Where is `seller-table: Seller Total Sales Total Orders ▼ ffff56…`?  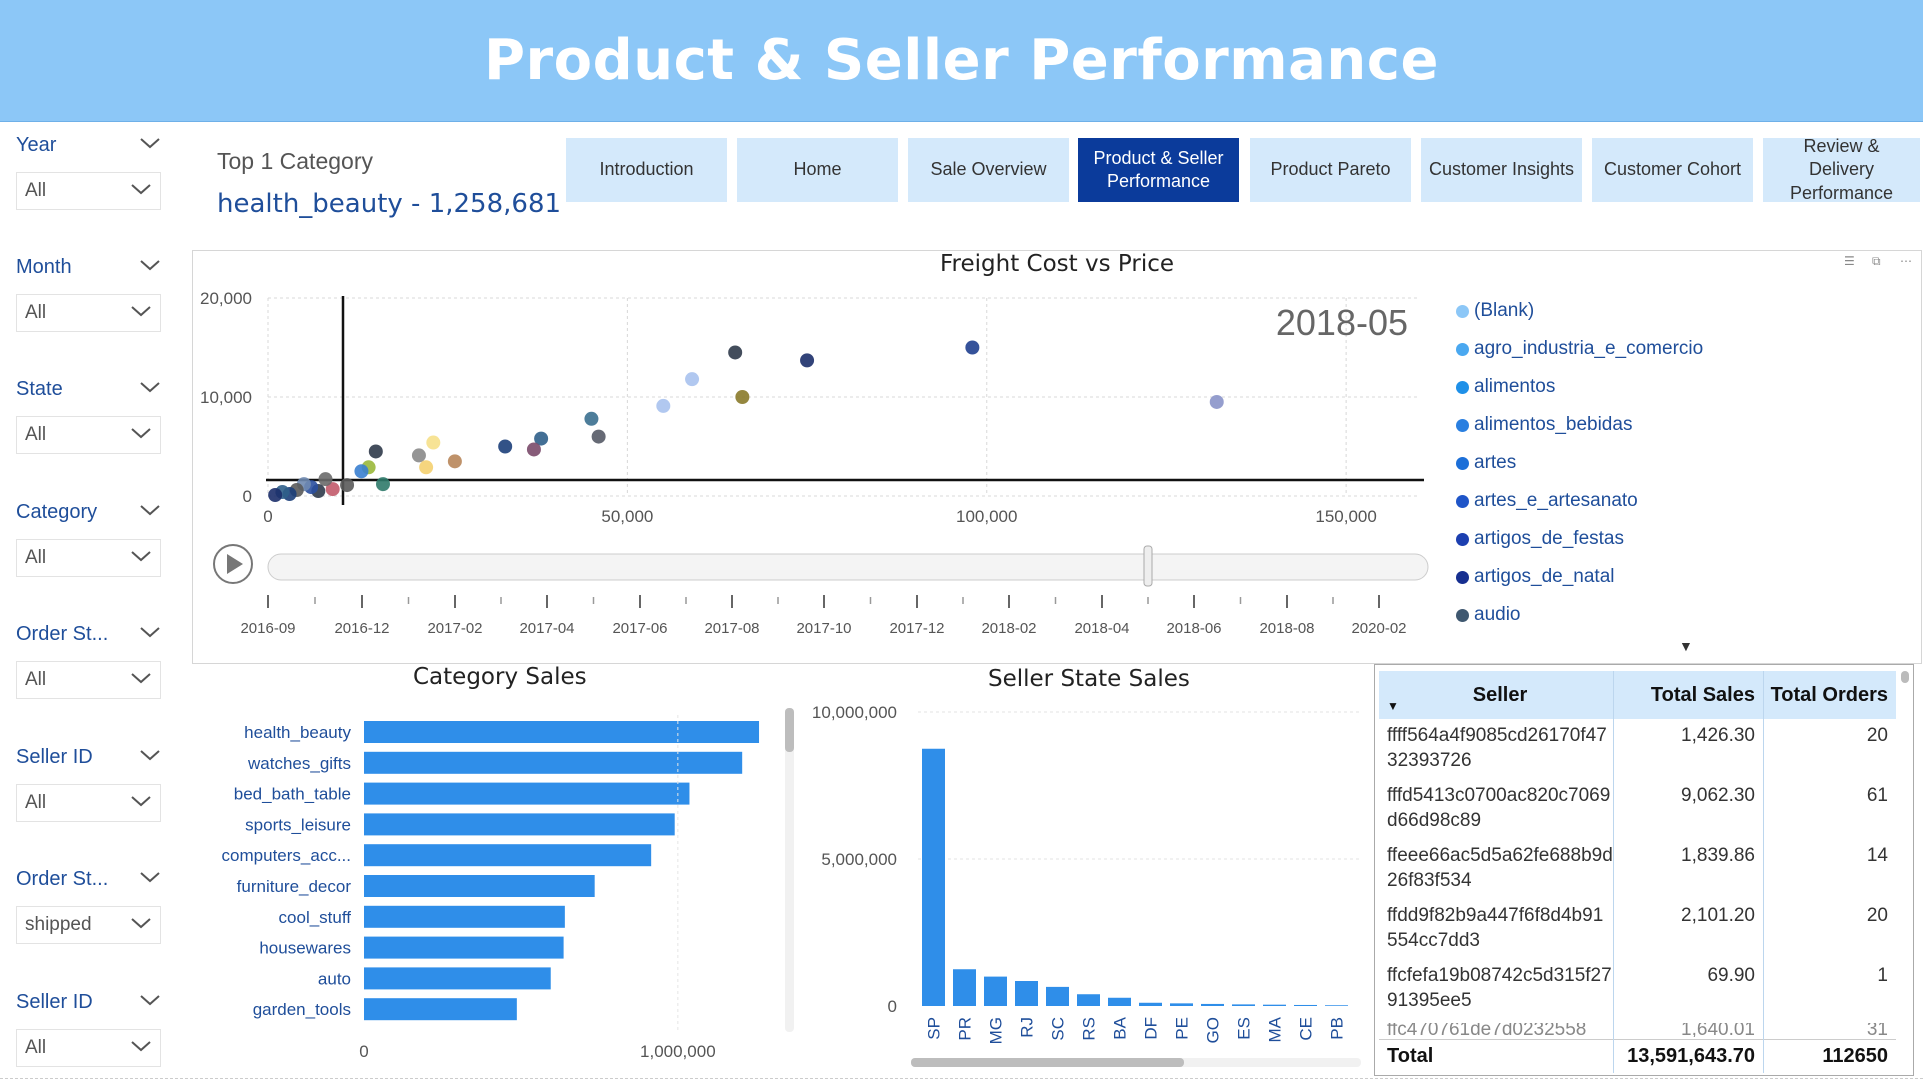 seller-table: Seller Total Sales Total Orders ▼ ffff56… is located at coordinates (1644, 870).